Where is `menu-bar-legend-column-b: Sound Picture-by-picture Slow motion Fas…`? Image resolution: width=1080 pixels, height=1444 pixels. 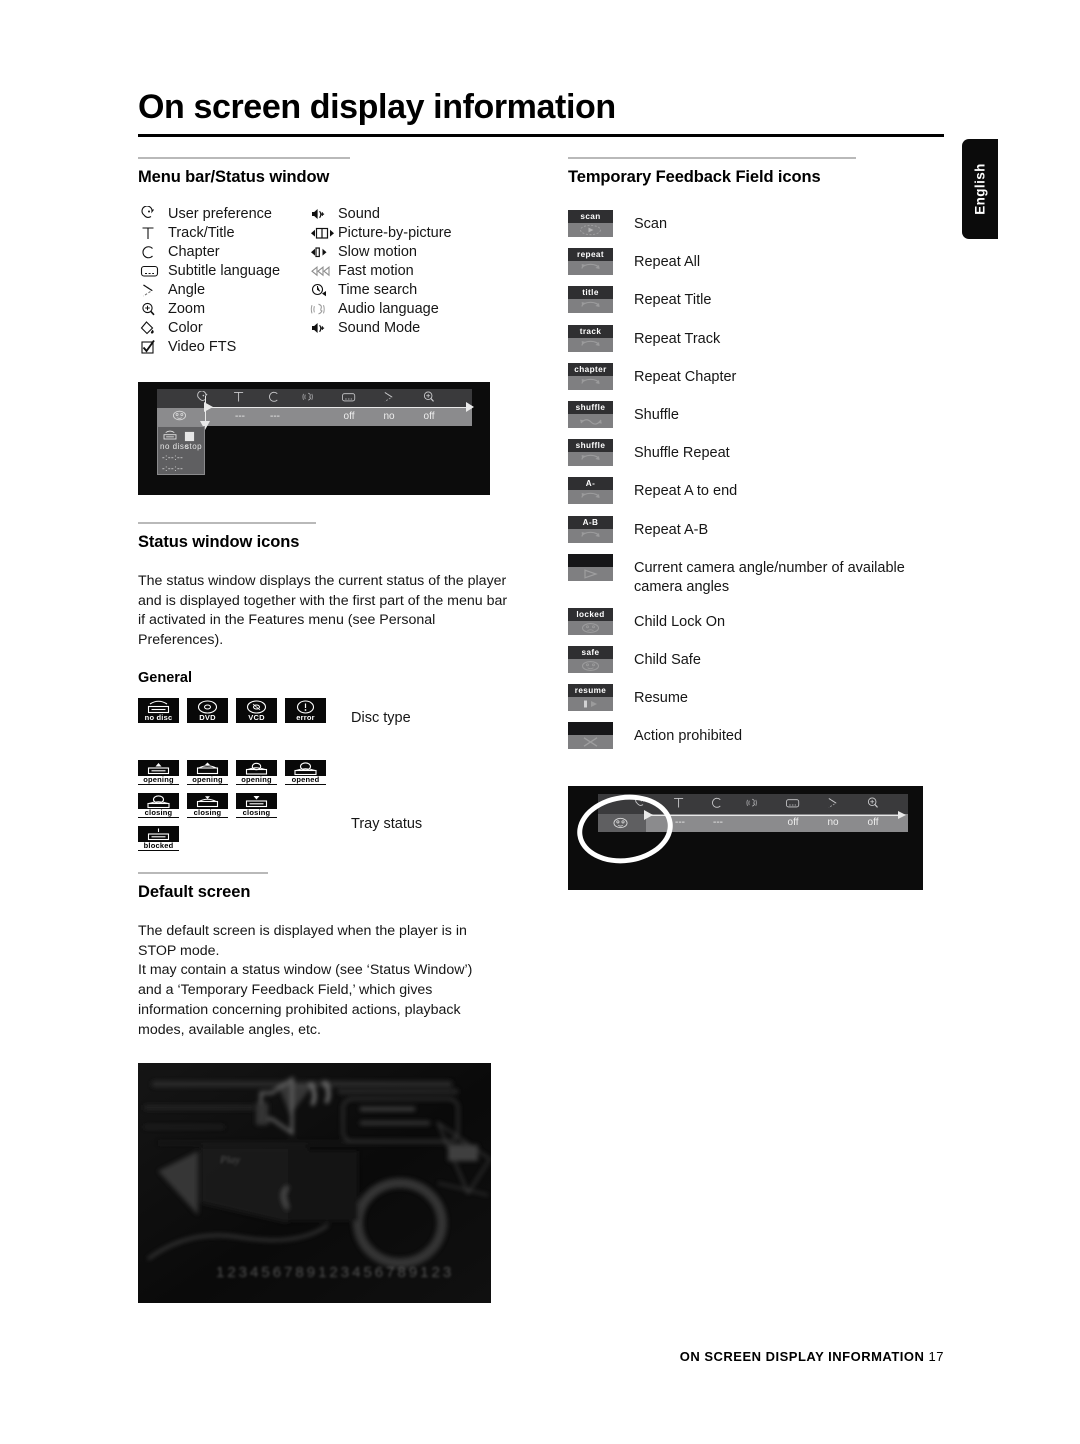 menu-bar-legend-column-b: Sound Picture-by-picture Slow motion Fas… is located at coordinates (380, 281).